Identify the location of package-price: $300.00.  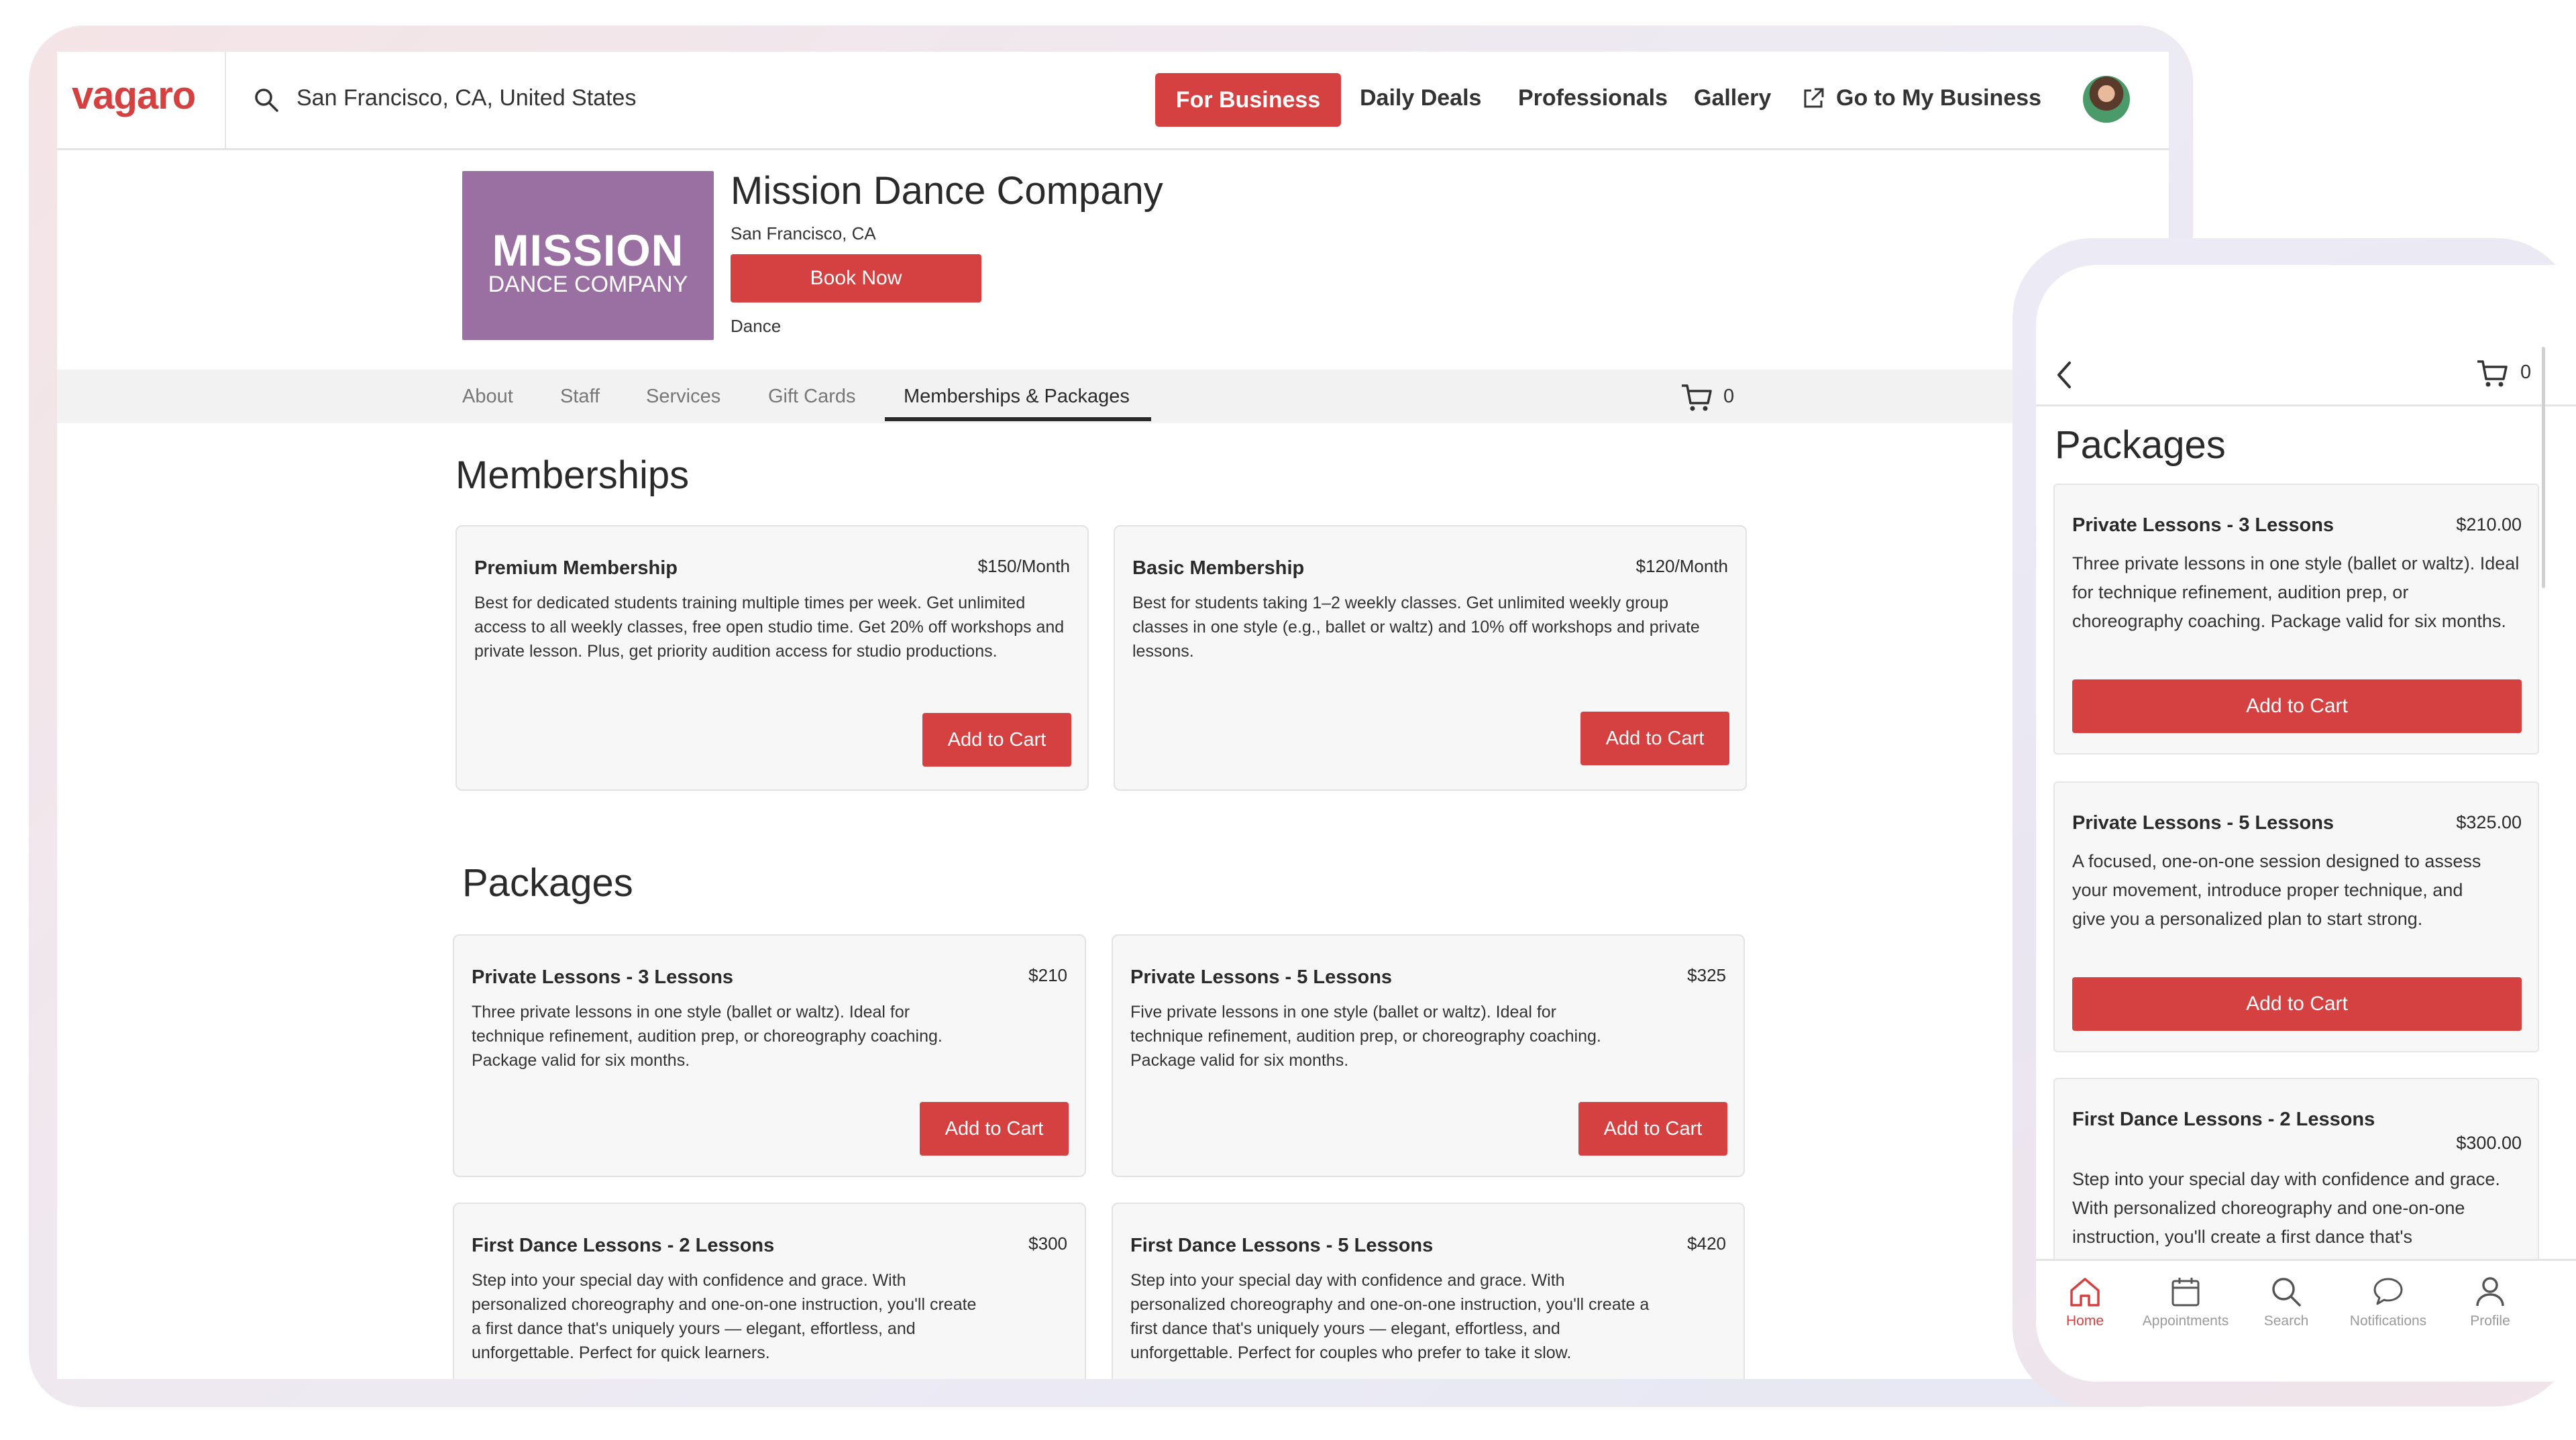
(2489, 1143).